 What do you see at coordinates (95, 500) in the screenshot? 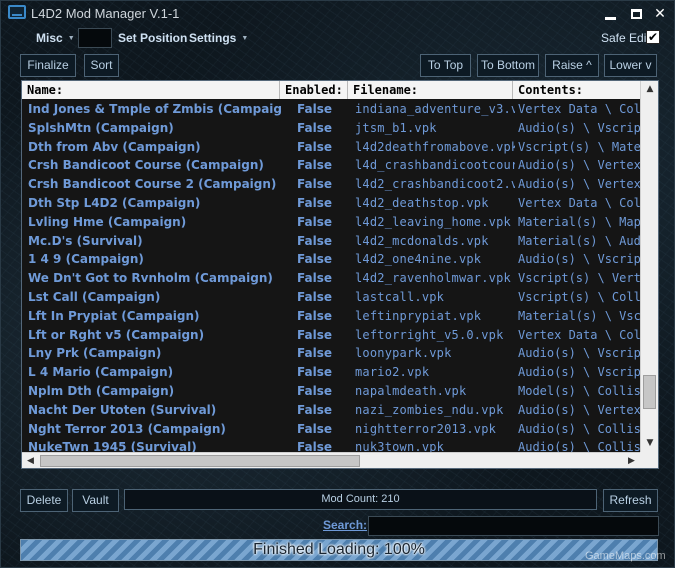
I see `vault-button: Vault` at bounding box center [95, 500].